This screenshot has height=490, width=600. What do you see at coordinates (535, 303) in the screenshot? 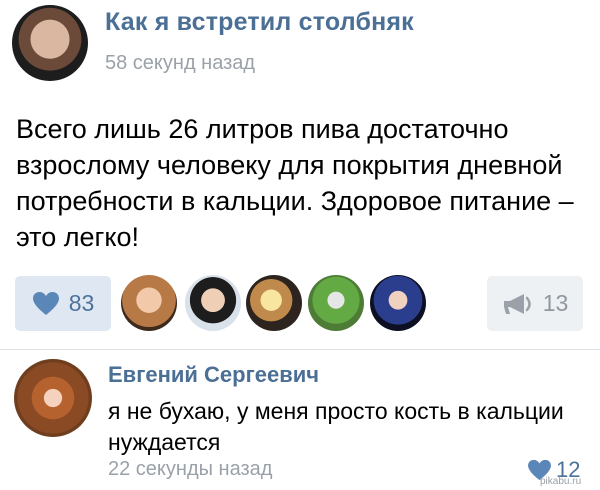
I see `share-button: 13` at bounding box center [535, 303].